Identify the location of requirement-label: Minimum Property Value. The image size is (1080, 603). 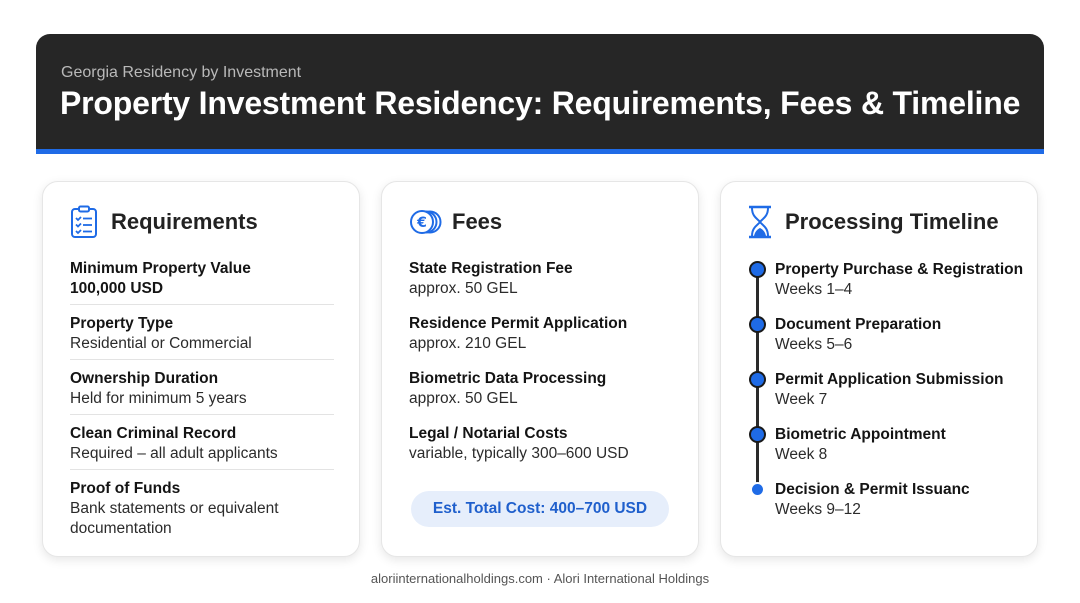
(160, 268).